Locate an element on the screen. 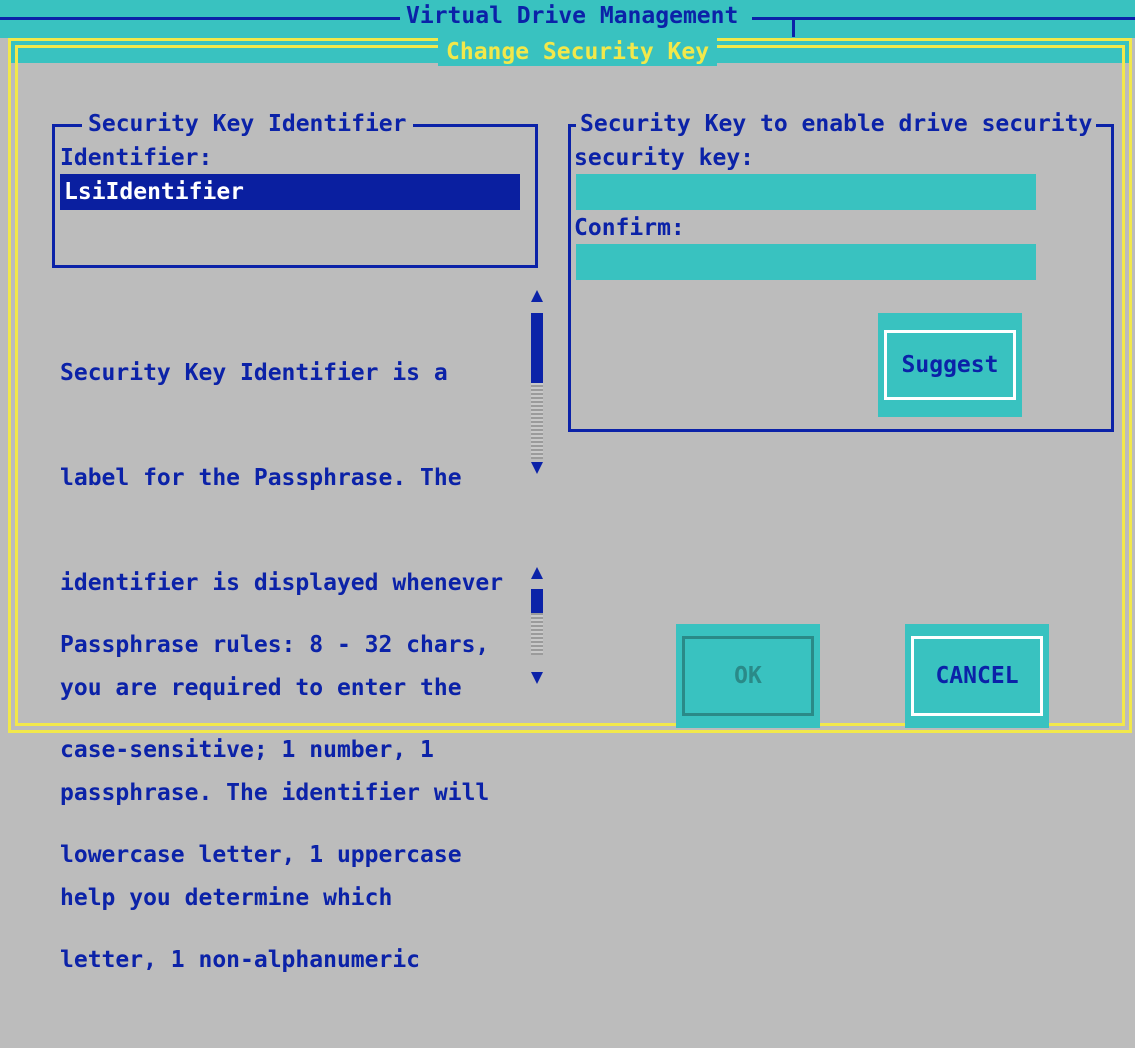 This screenshot has height=1048, width=1135. rules-text-line: lowercase letter, 1 uppercase is located at coordinates (261, 855).